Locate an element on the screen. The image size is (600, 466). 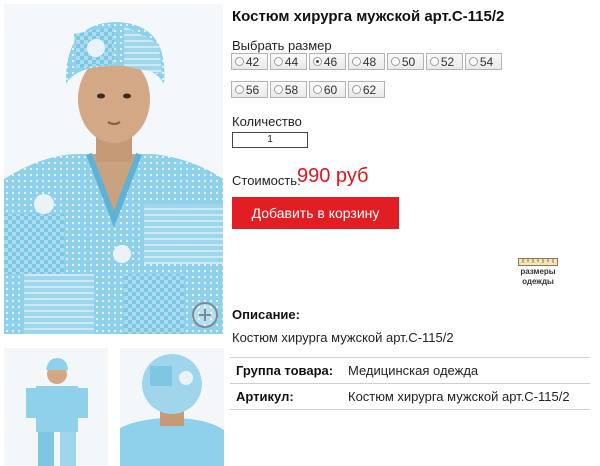
size-option-44: 44 is located at coordinates (288, 61).